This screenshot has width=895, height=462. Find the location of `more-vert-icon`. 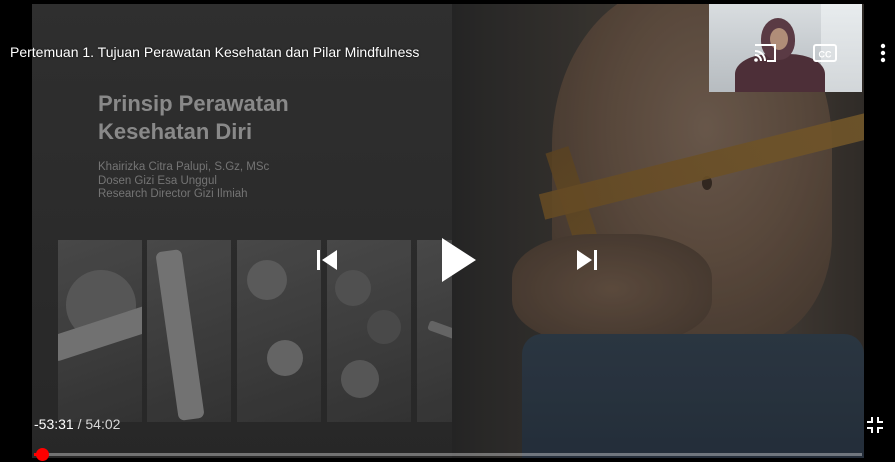

more-vert-icon is located at coordinates (883, 53).